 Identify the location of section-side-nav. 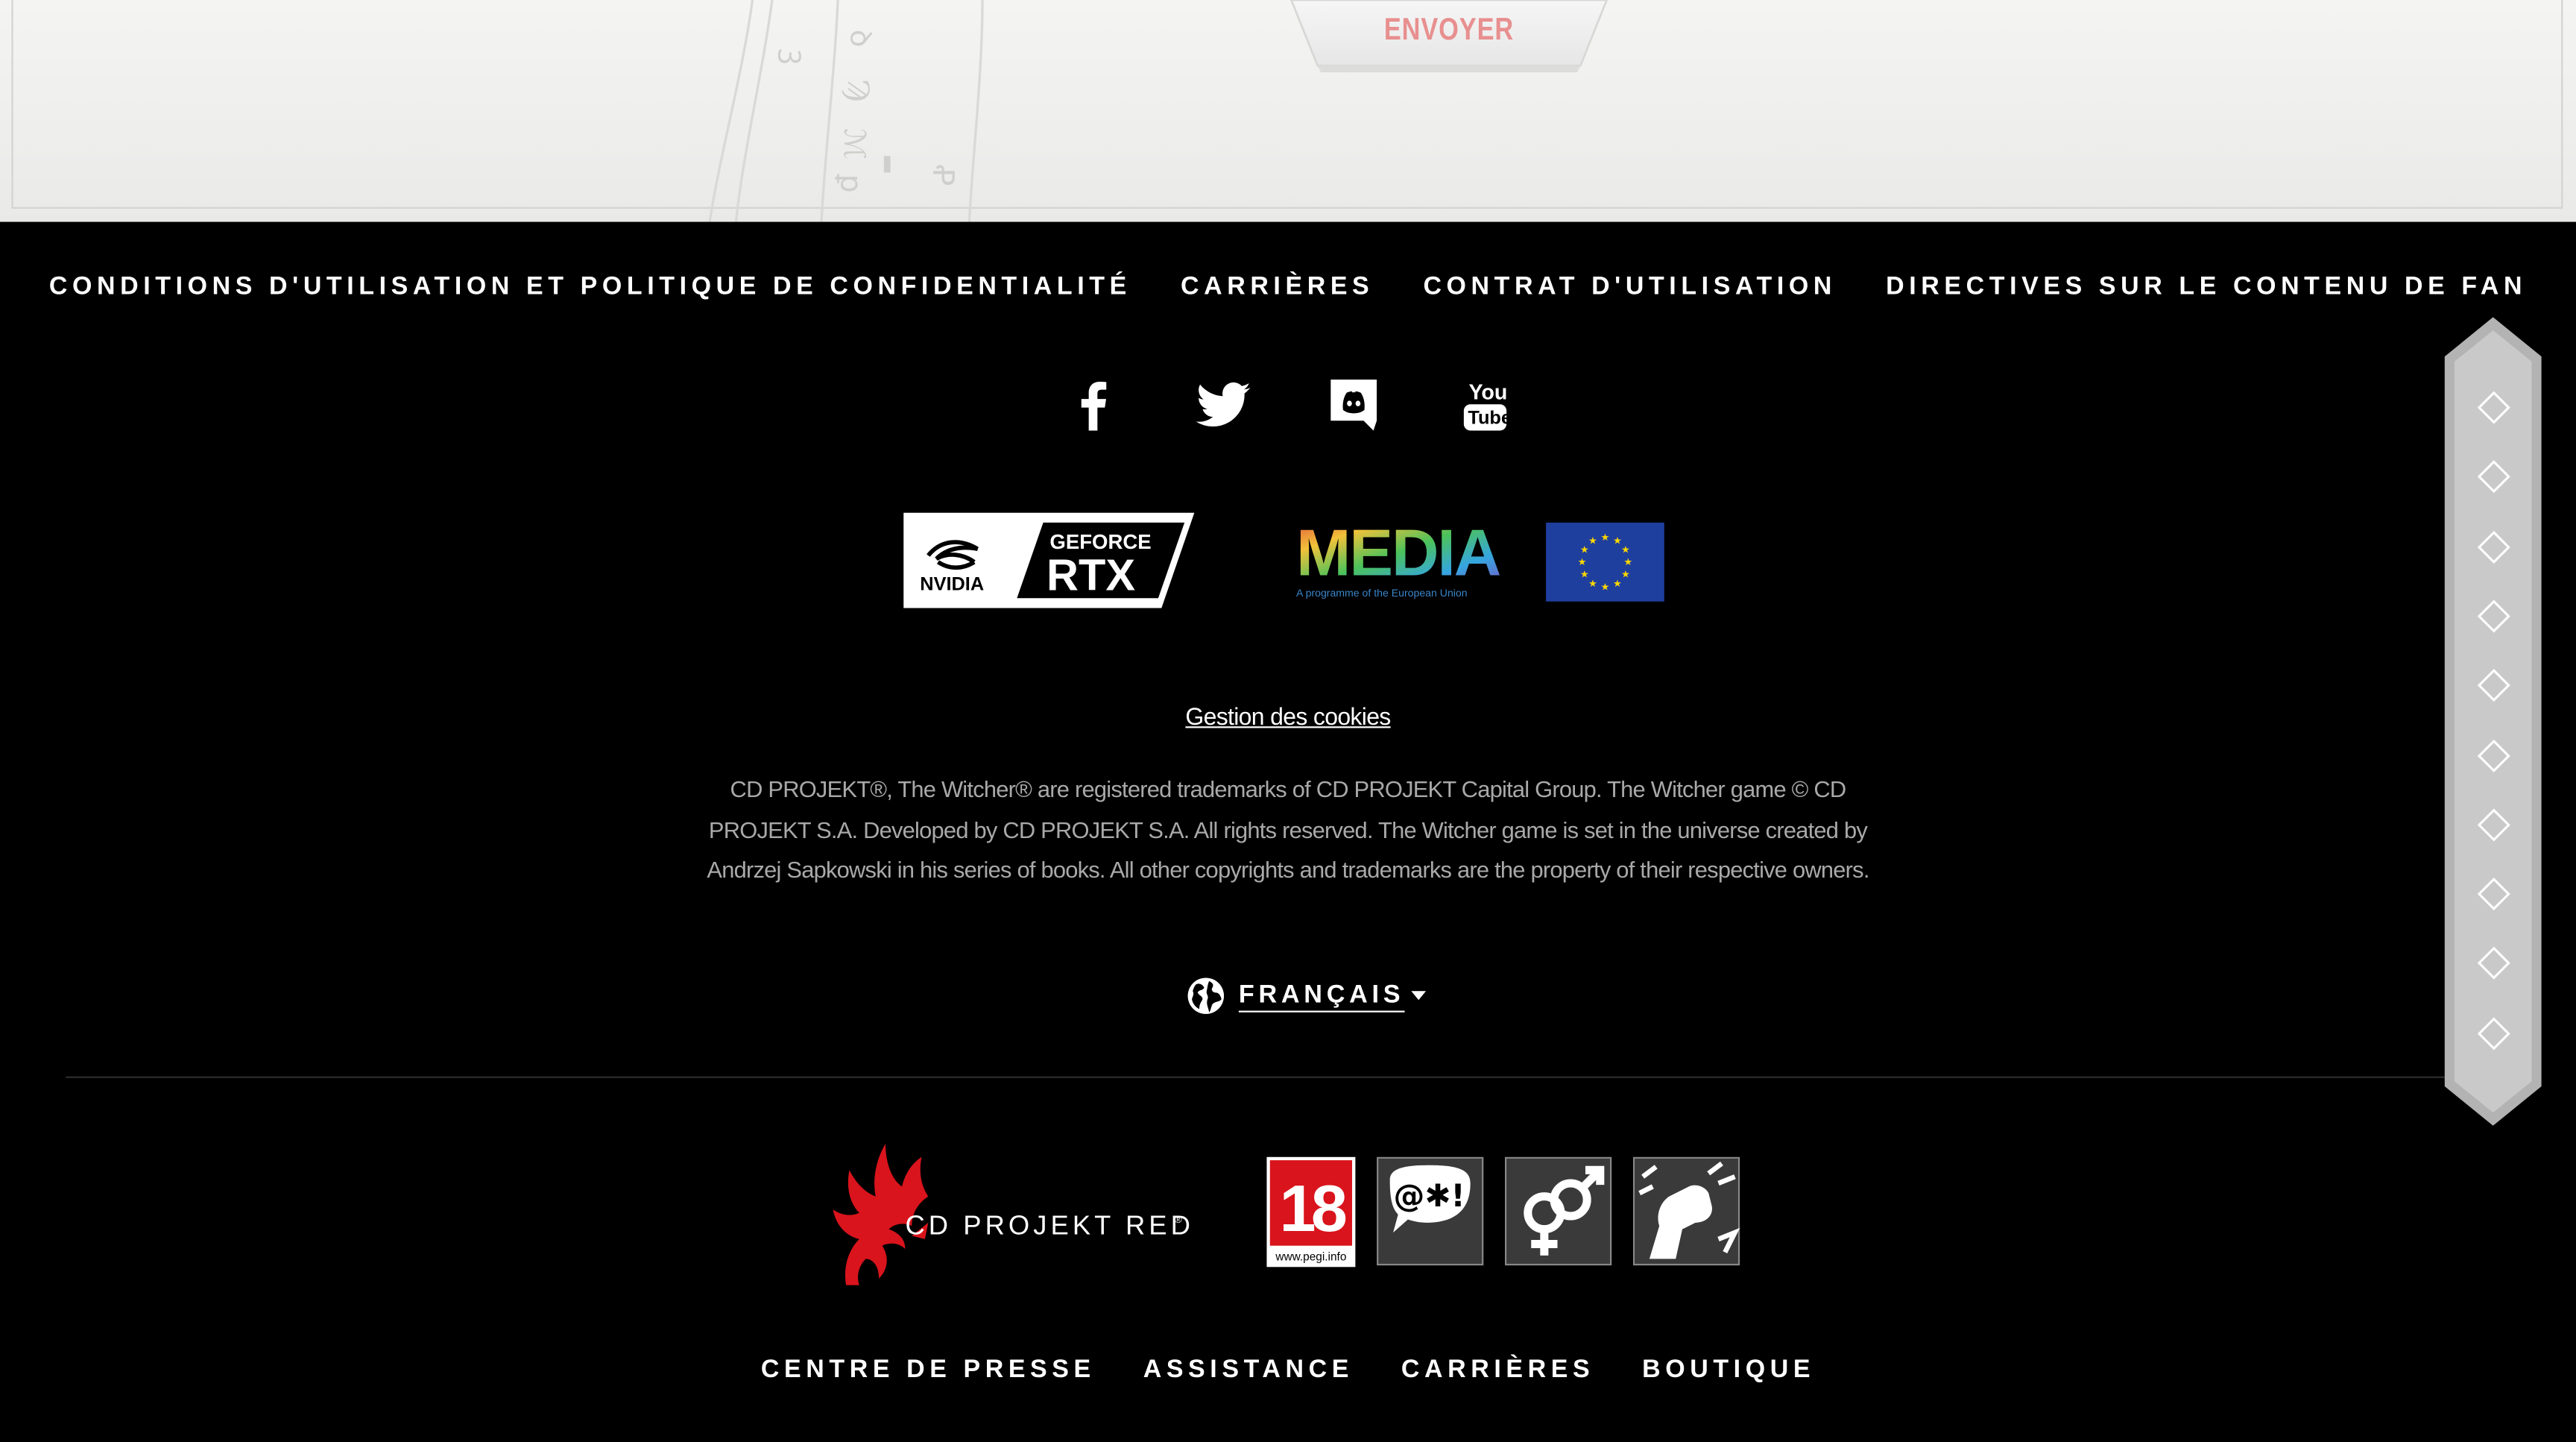
(2493, 721).